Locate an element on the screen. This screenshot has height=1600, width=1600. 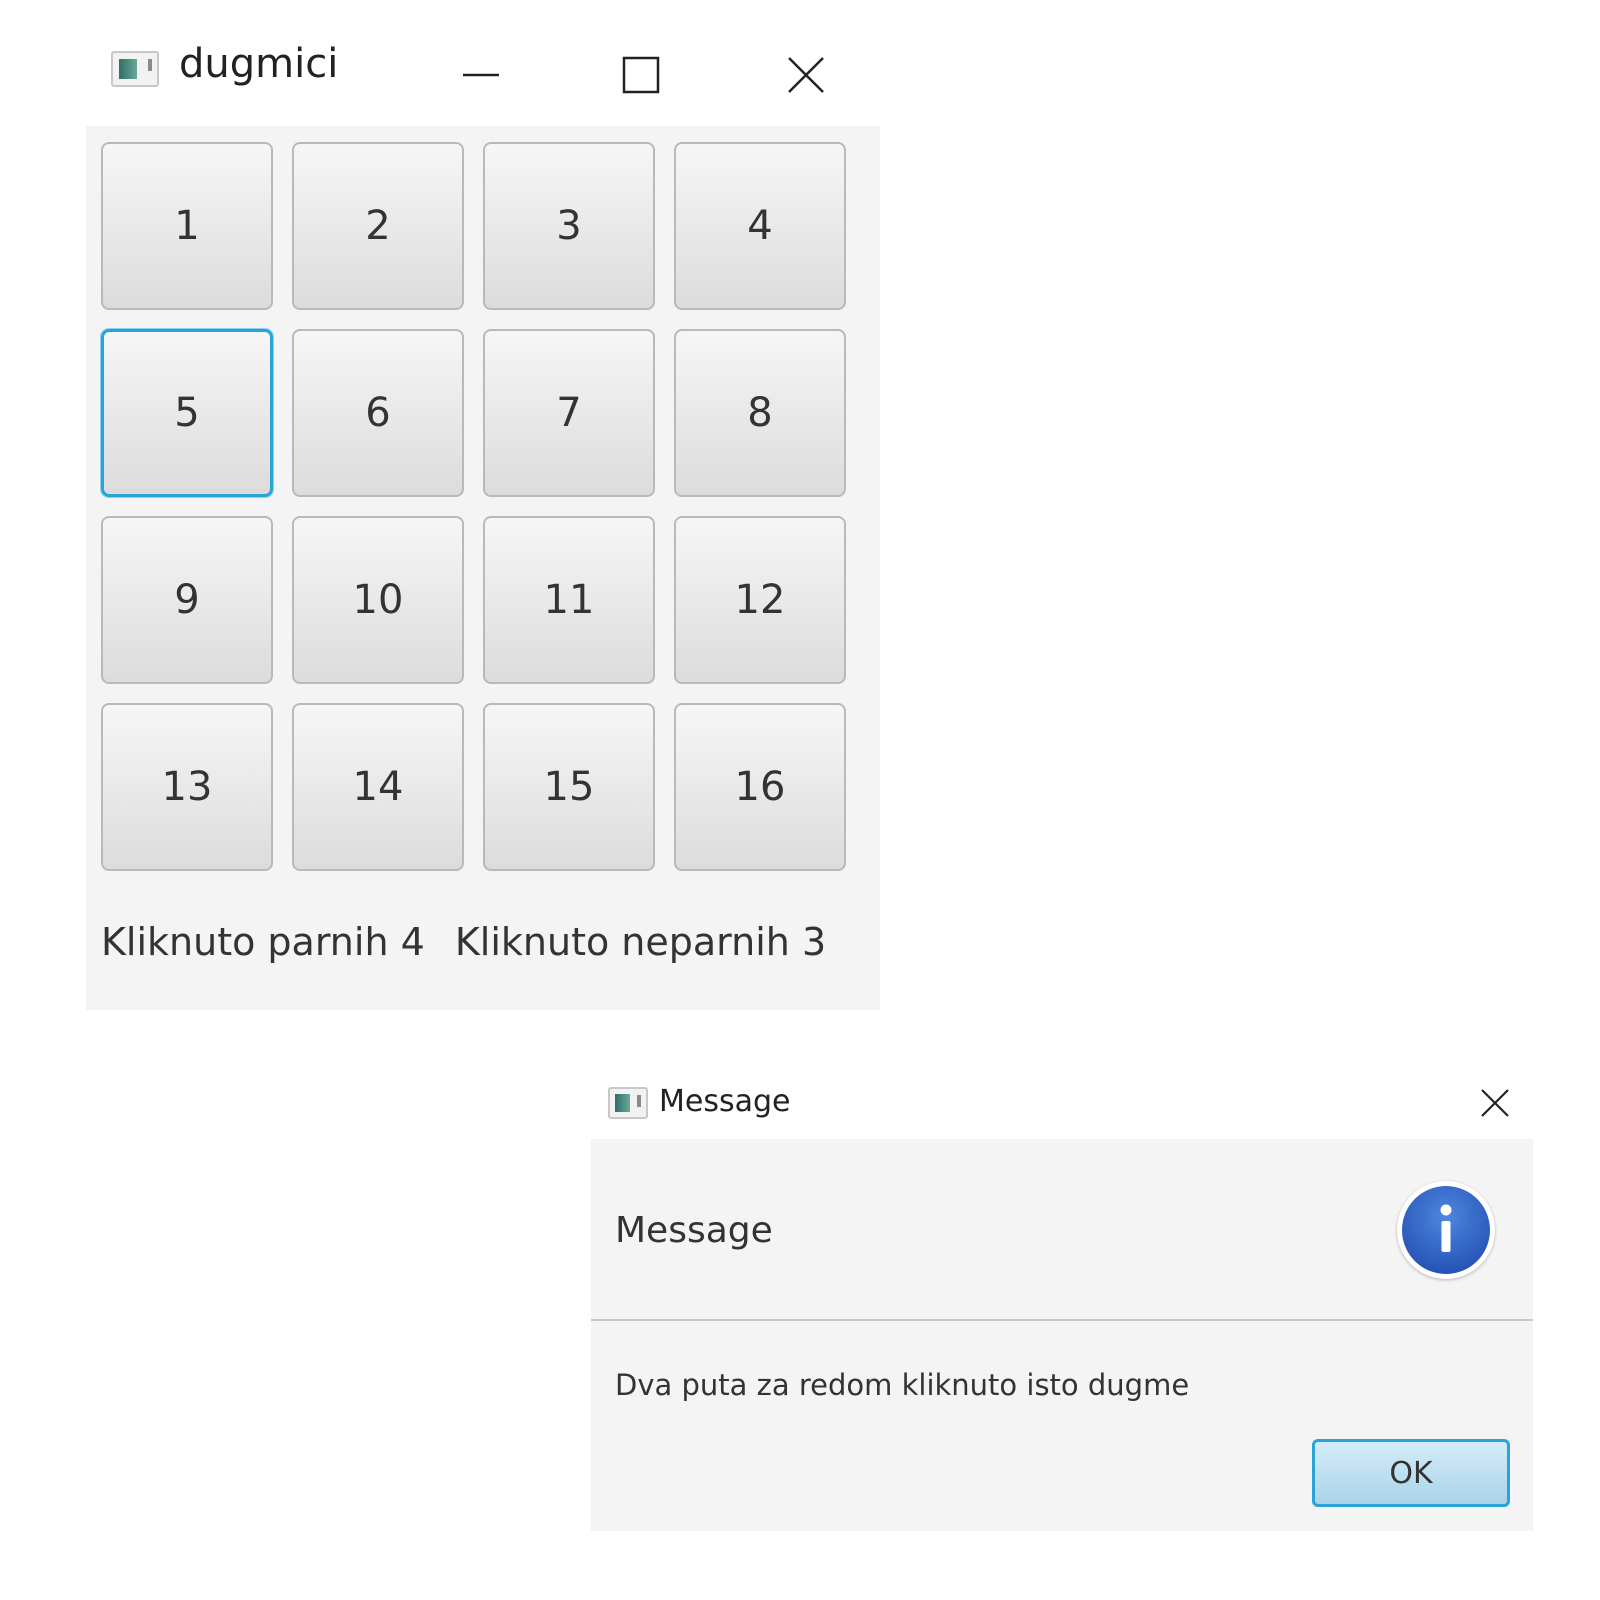
number-button-8: 8 is located at coordinates (760, 413).